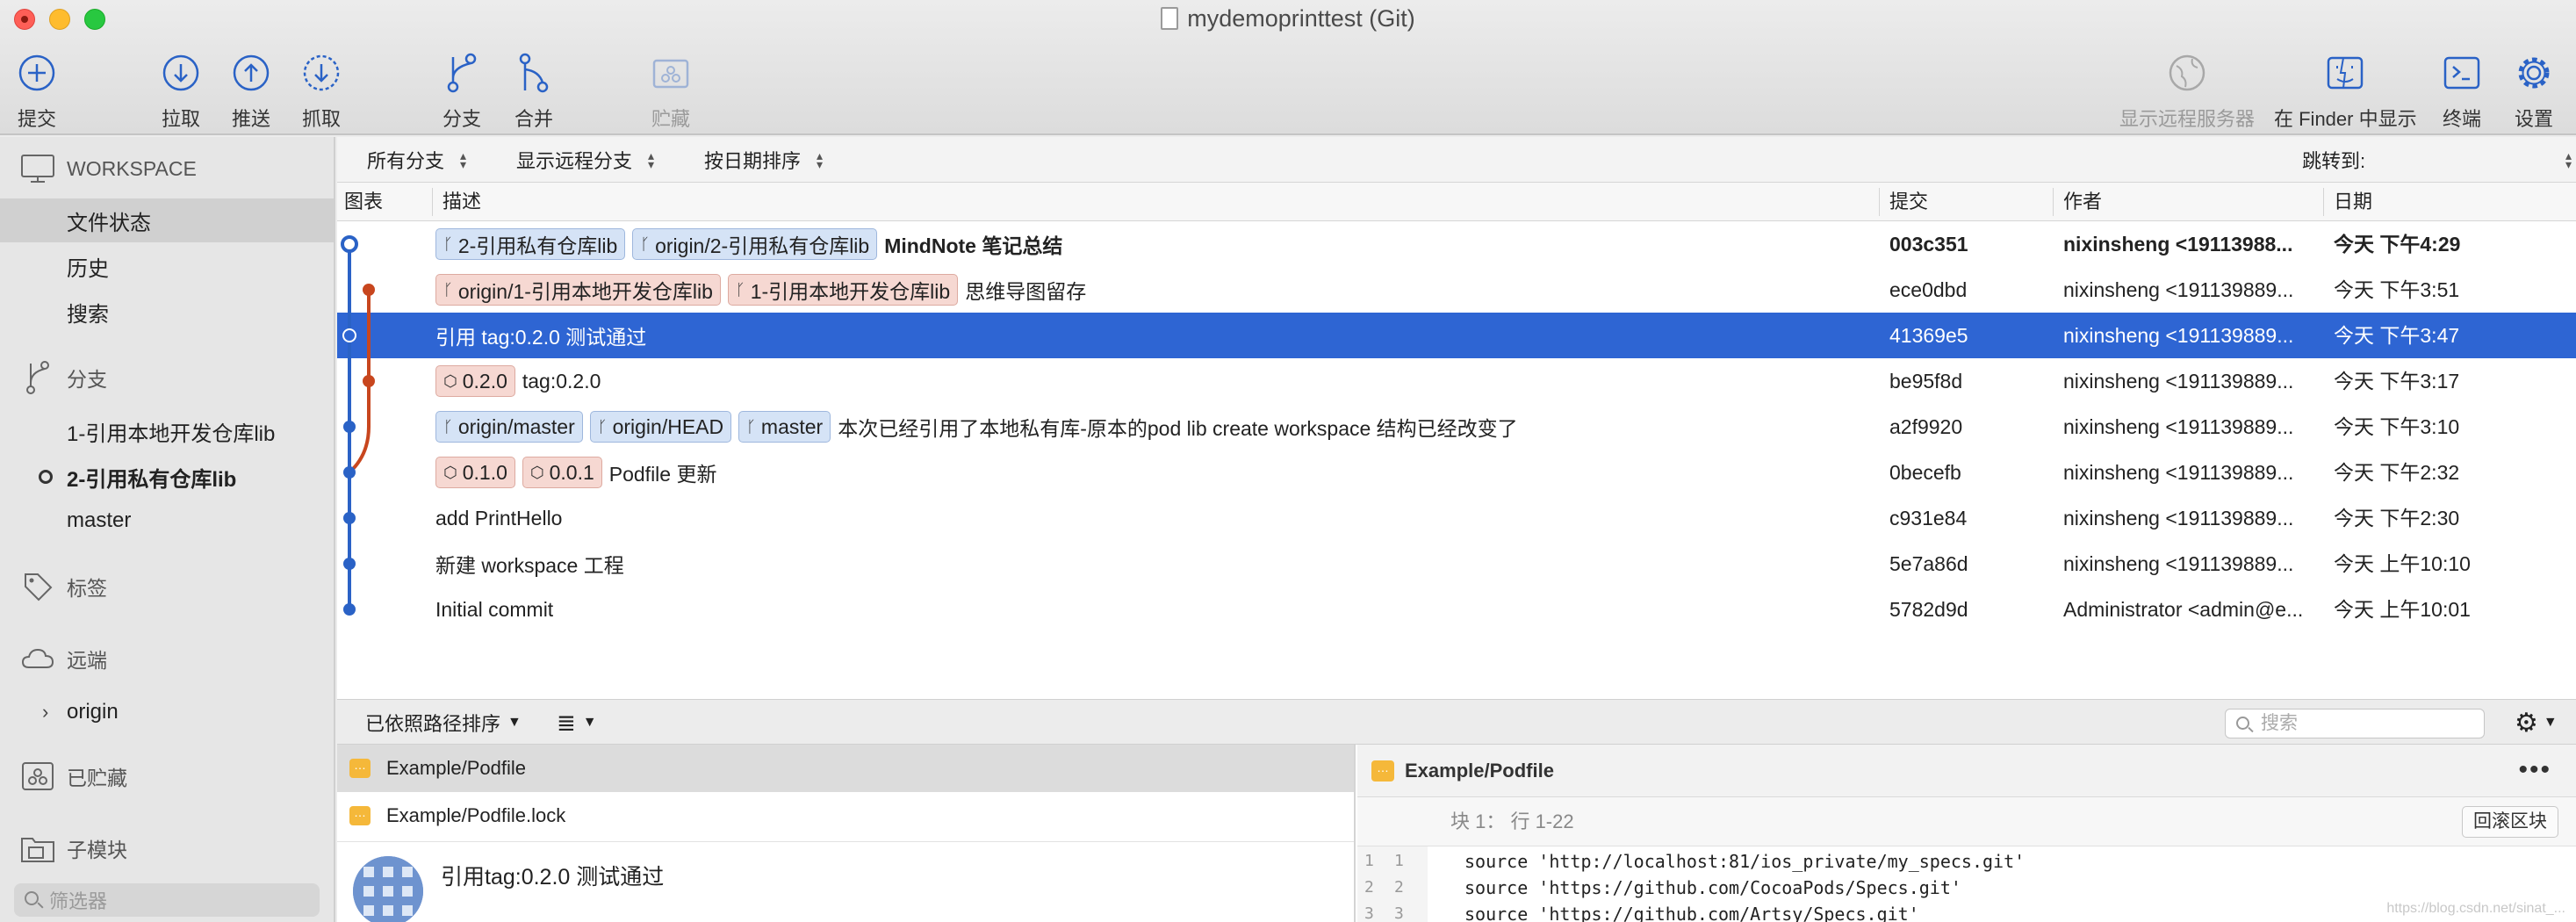 This screenshot has width=2576, height=922. Describe the element at coordinates (509, 427) in the screenshot. I see `branch-label: ᚴ origin/master` at that location.